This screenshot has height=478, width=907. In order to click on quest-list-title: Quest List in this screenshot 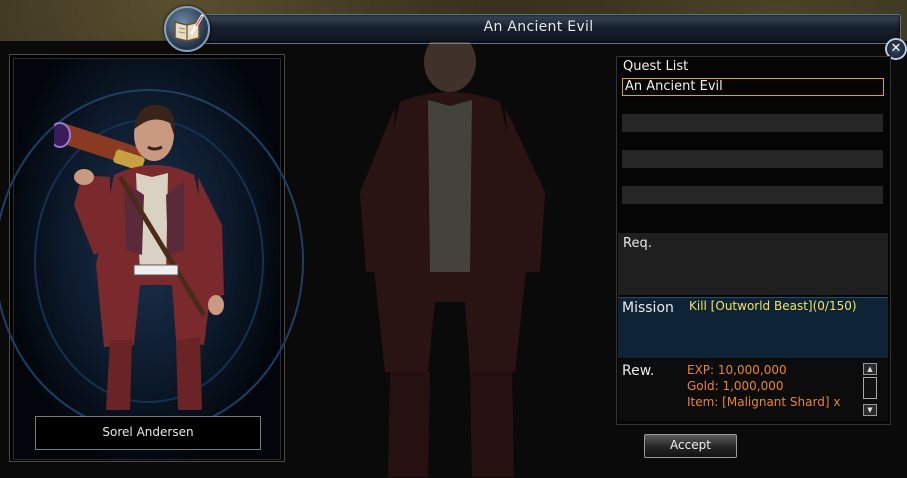, I will do `click(656, 66)`.